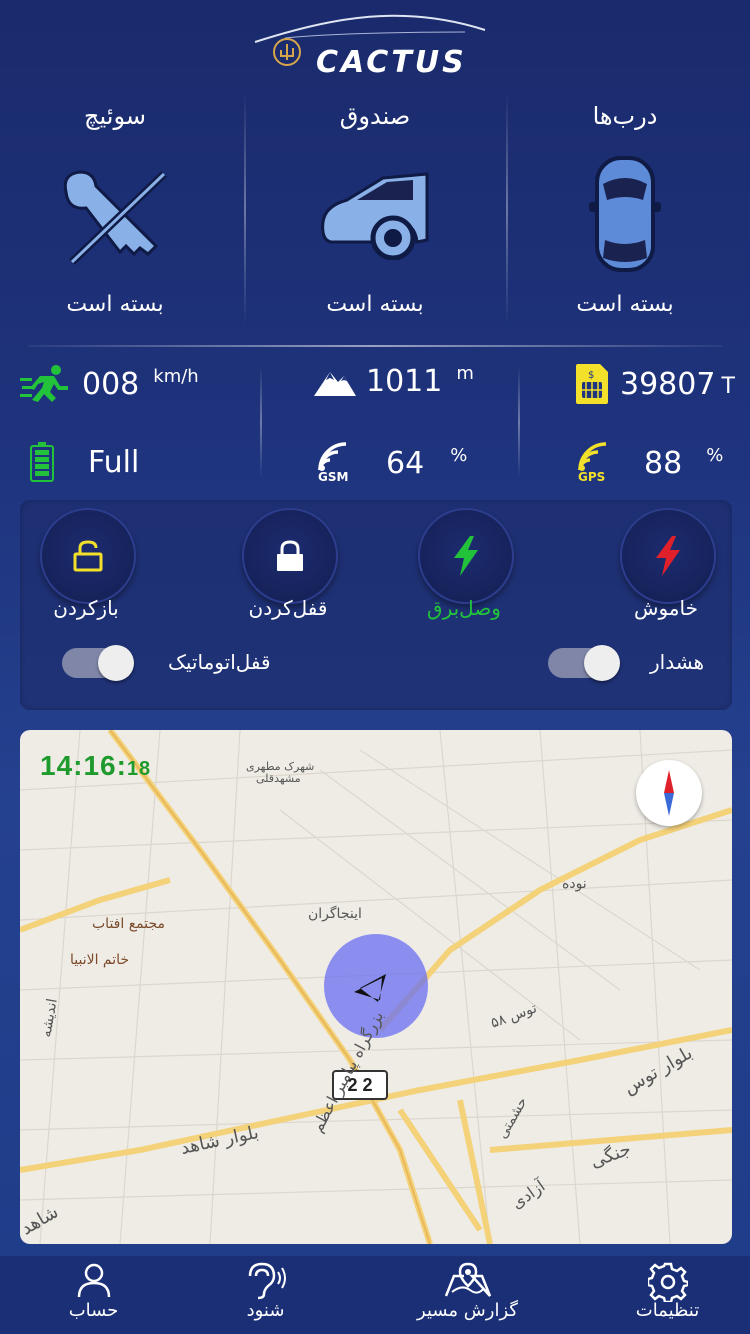  I want to click on status-switch-title: سوئیچ, so click(115, 116).